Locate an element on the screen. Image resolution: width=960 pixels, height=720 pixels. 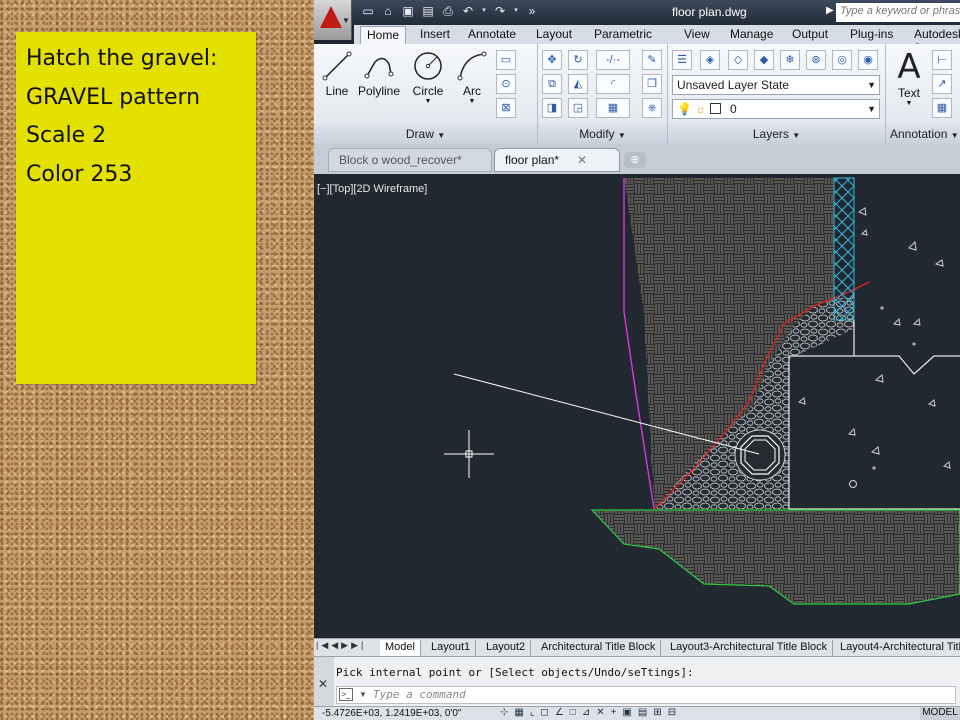
viewport-controls: [−][Top][2D Wireframe] is located at coordinates (372, 189).